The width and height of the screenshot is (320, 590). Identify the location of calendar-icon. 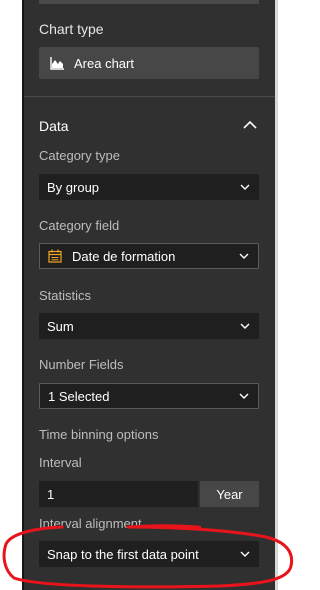
(55, 256).